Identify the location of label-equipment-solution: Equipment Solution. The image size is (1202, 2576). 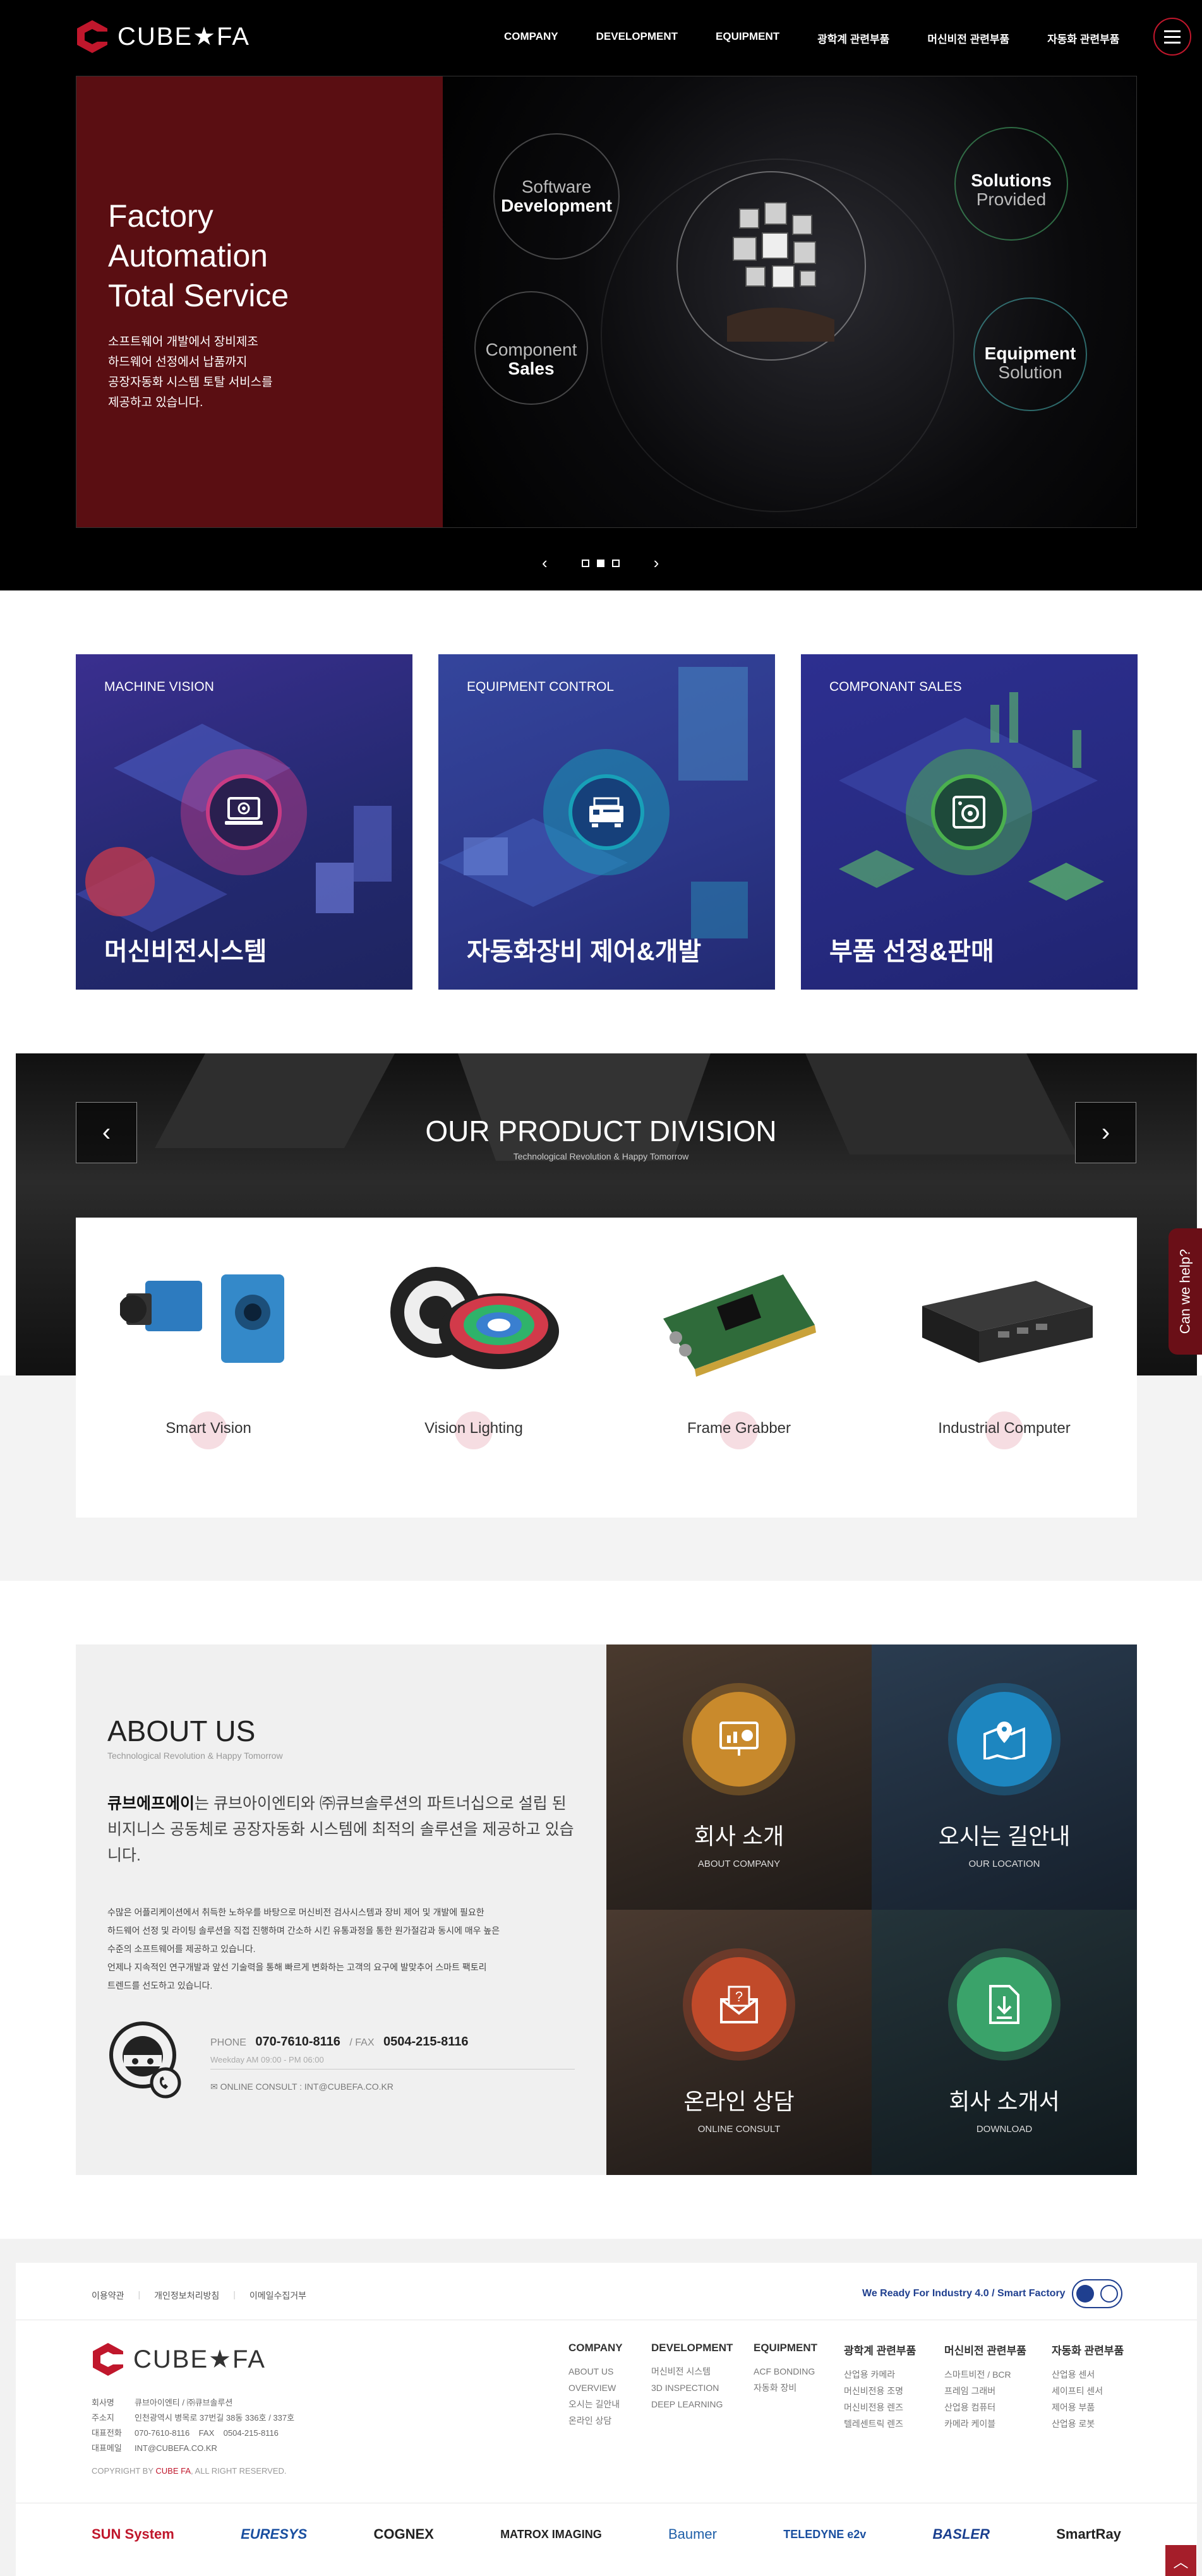
(1030, 363).